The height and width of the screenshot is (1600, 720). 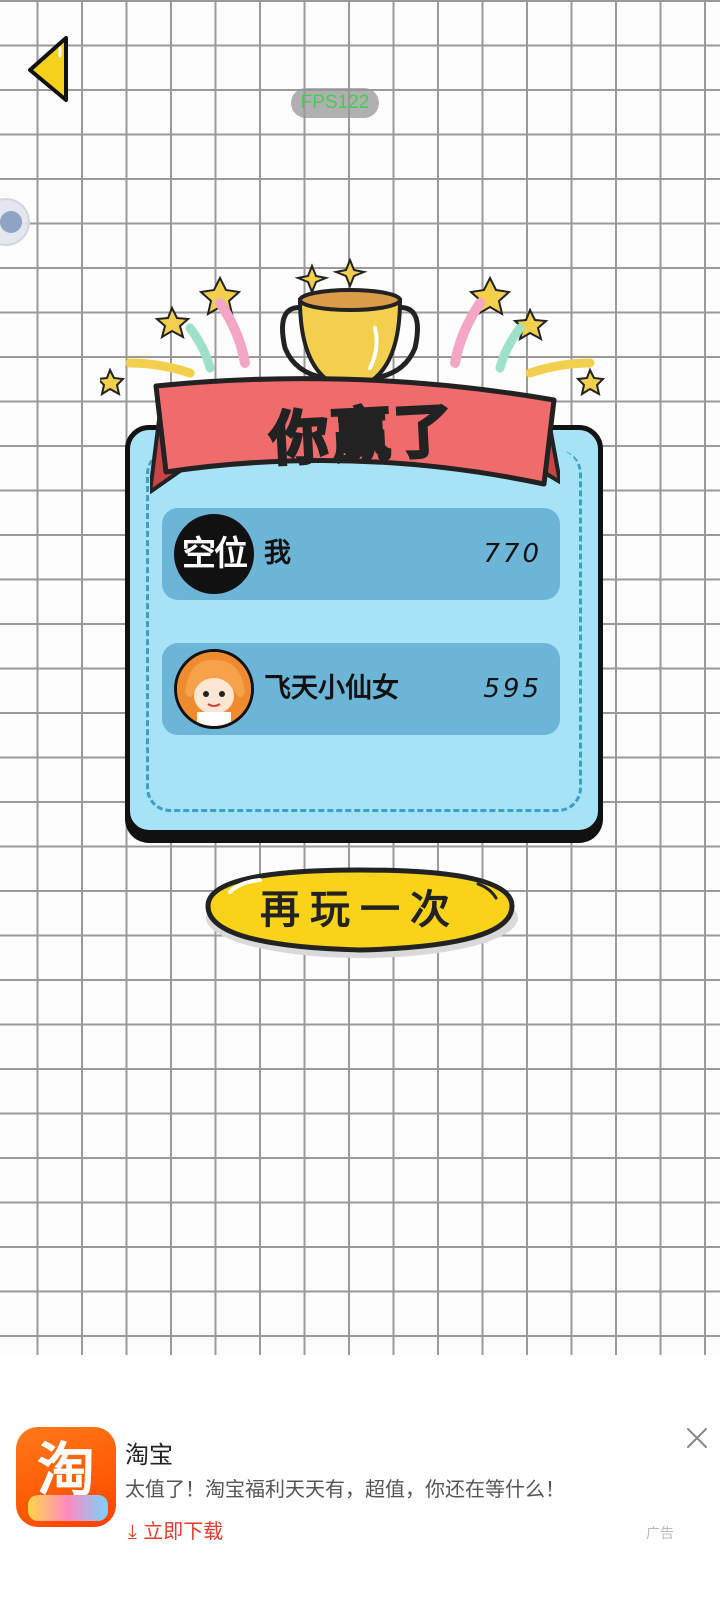 What do you see at coordinates (697, 1438) in the screenshot?
I see `close-icon` at bounding box center [697, 1438].